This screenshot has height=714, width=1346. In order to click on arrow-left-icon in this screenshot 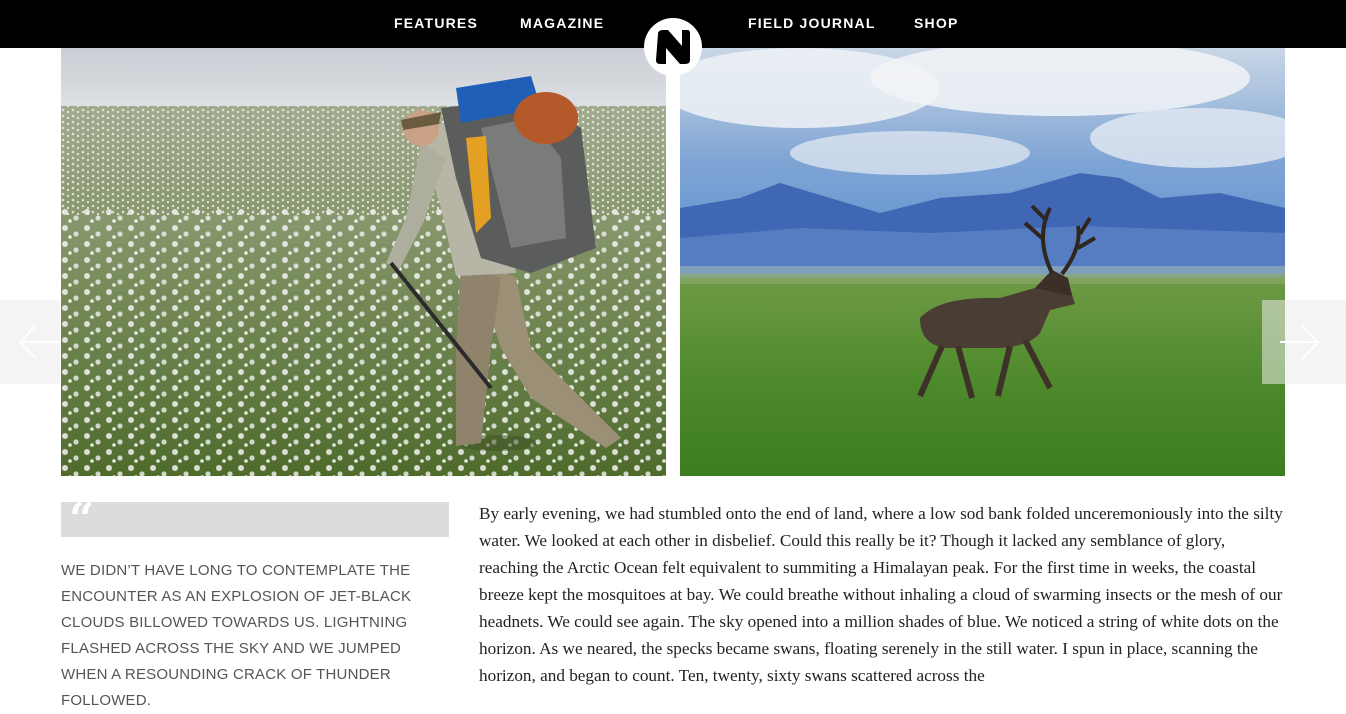, I will do `click(43, 342)`.